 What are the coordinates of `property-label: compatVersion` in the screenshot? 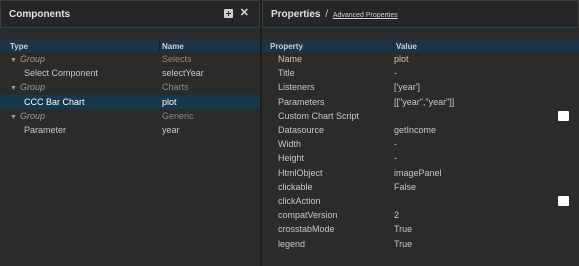 It's located at (308, 215).